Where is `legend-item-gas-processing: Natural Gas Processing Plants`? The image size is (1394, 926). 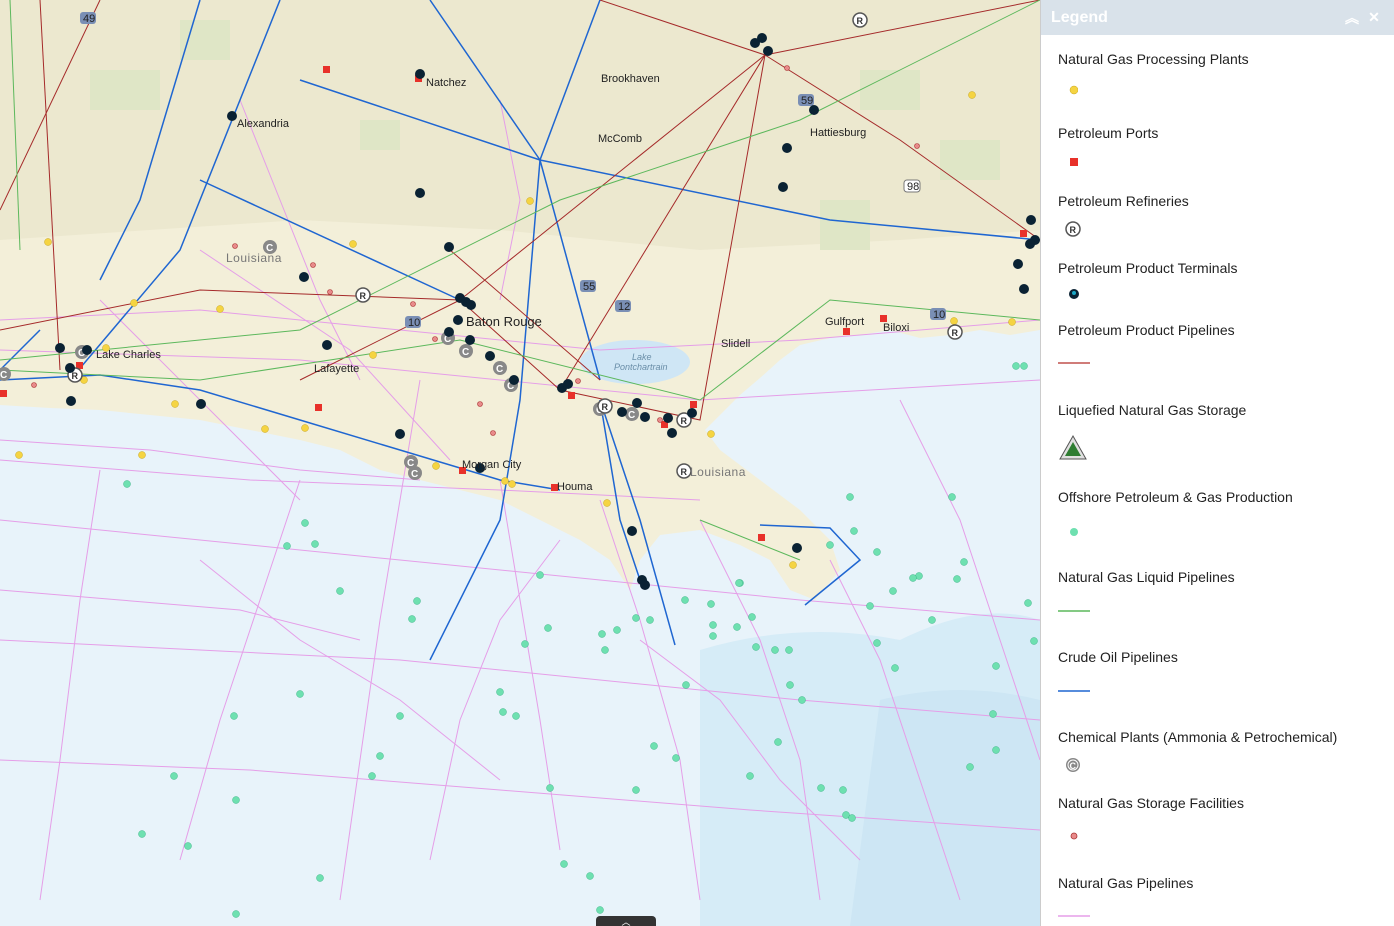 legend-item-gas-processing: Natural Gas Processing Plants is located at coordinates (1153, 73).